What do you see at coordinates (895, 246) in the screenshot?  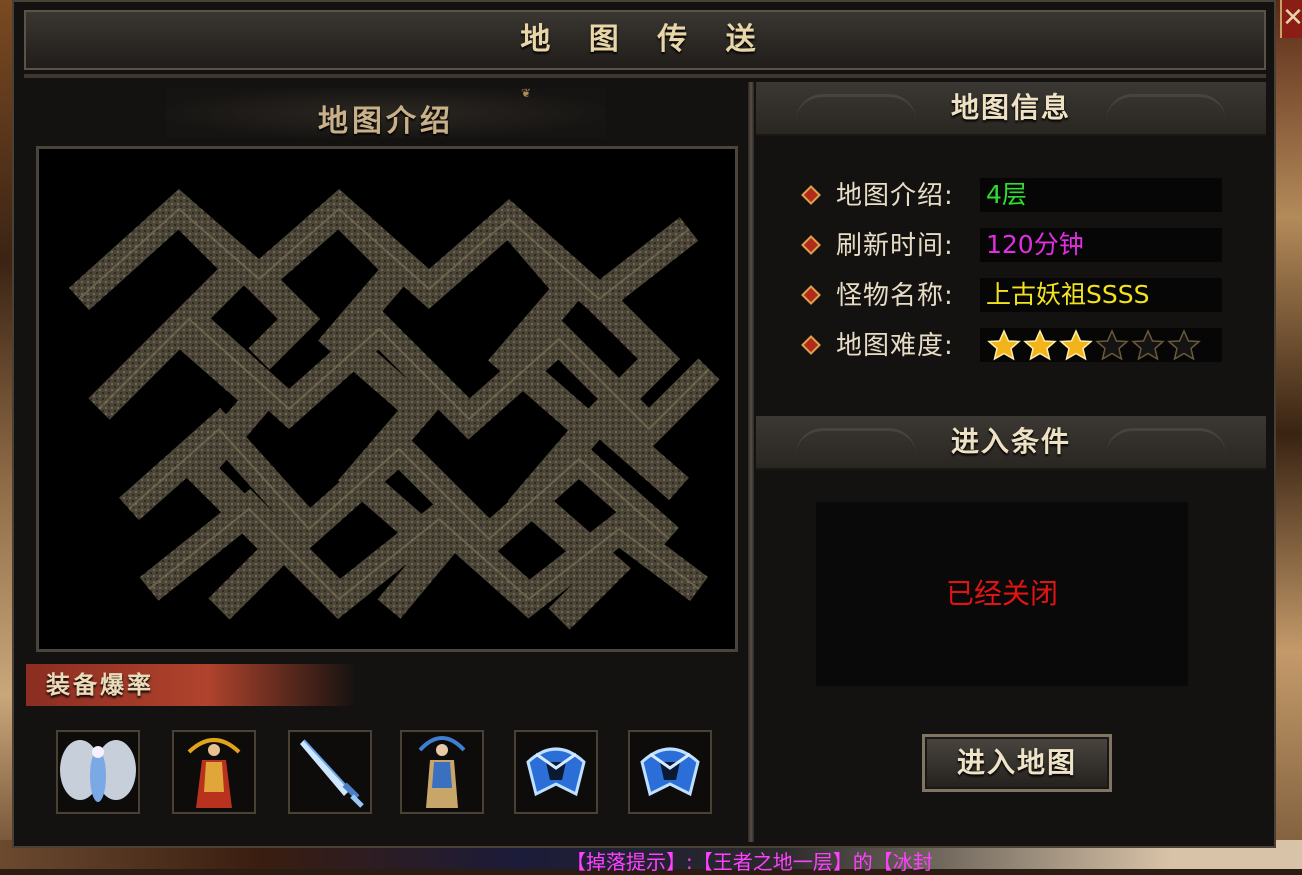 I see `info-label: 刷新时间:` at bounding box center [895, 246].